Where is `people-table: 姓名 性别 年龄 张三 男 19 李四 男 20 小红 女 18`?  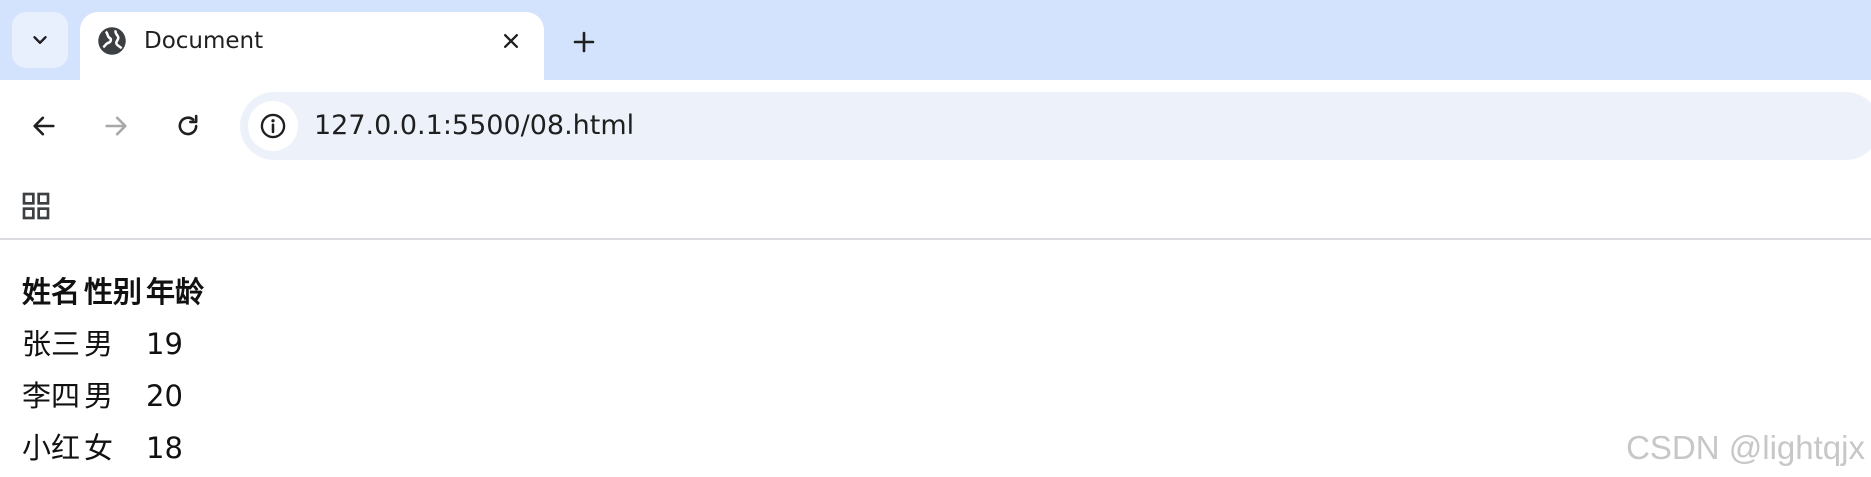
people-table: 姓名 性别 年龄 张三 男 19 李四 男 20 小红 女 18 is located at coordinates (113, 370).